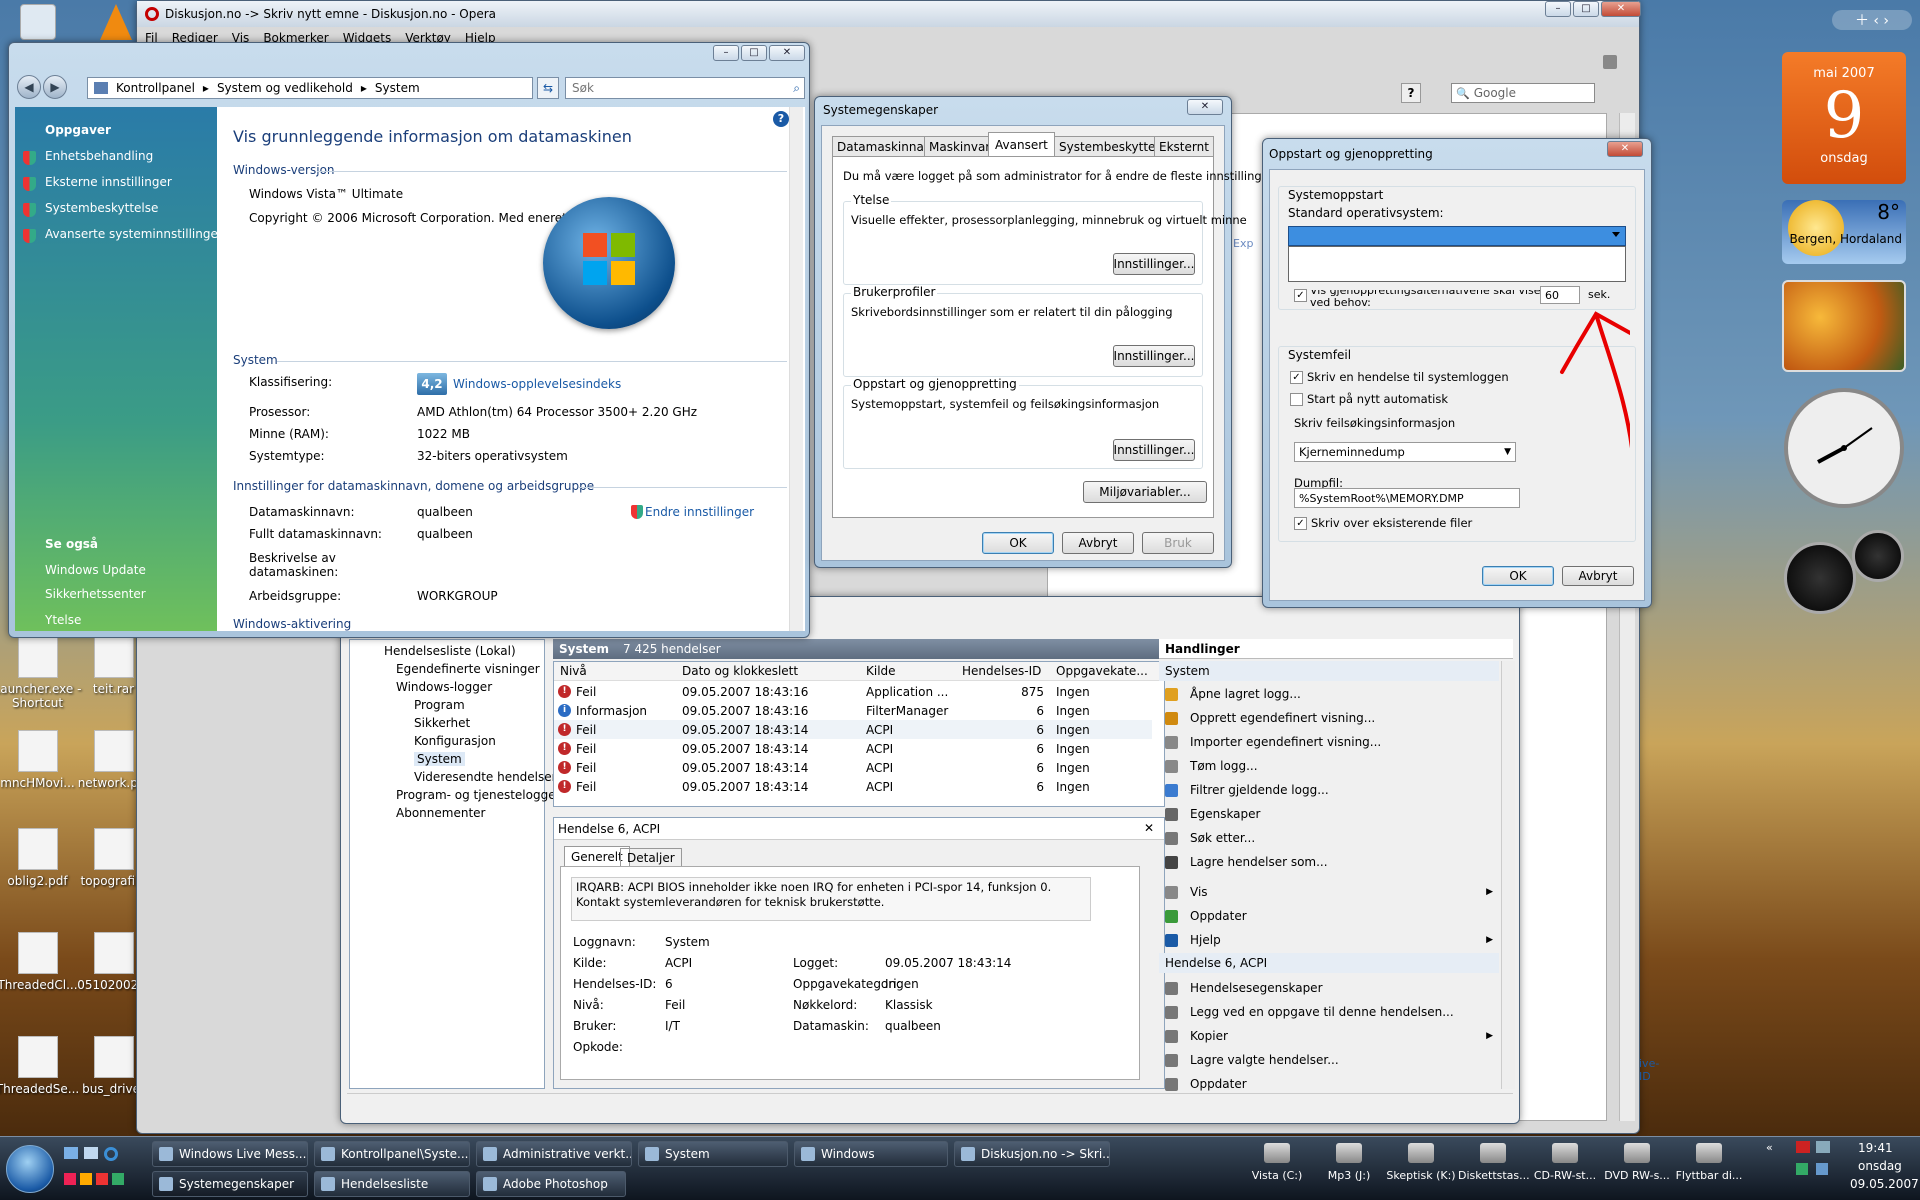 Image resolution: width=1920 pixels, height=1200 pixels. What do you see at coordinates (478, 795) in the screenshot?
I see `tree-app-services: Program- og tjenestelogger` at bounding box center [478, 795].